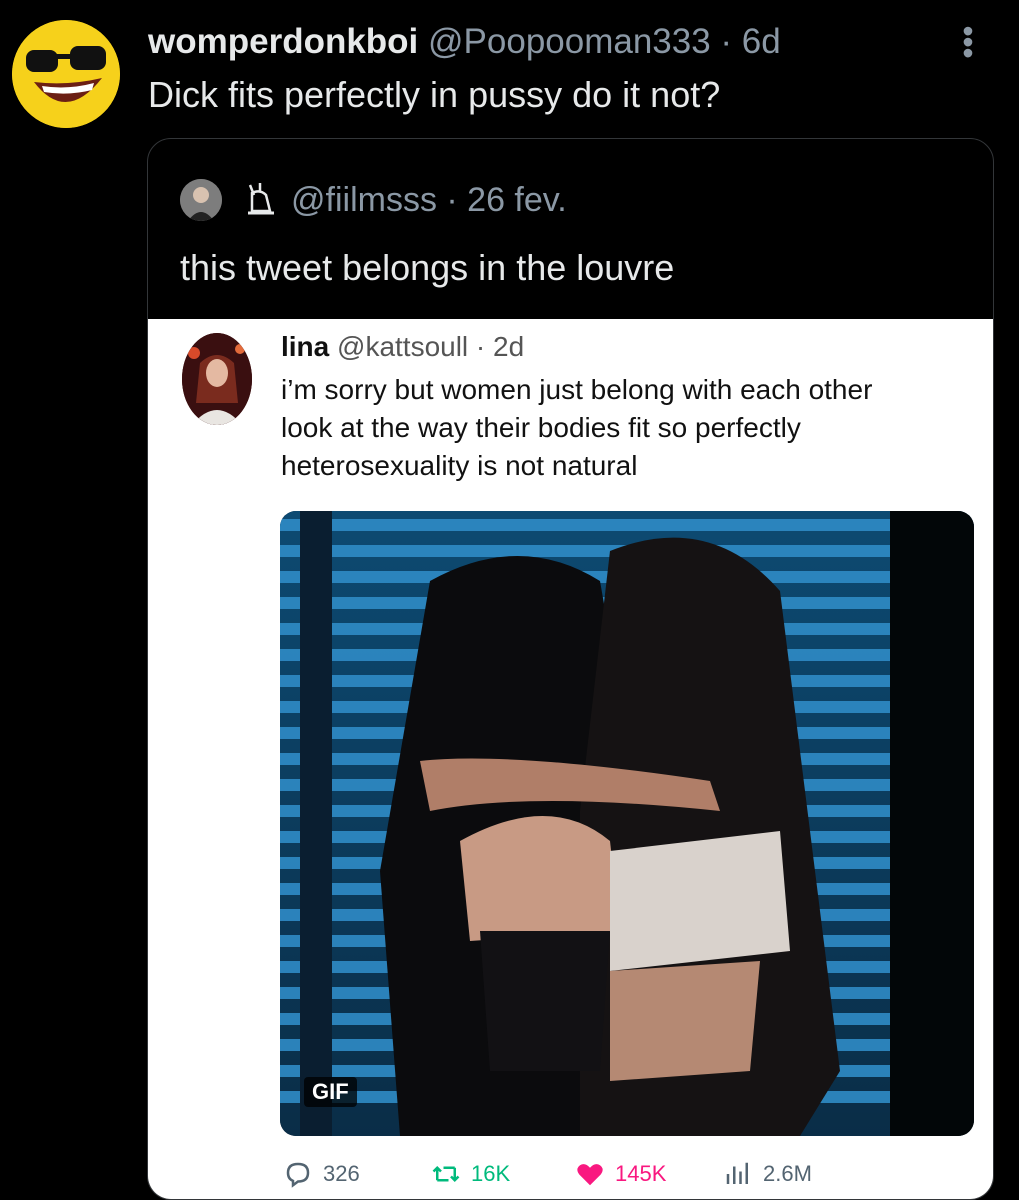  Describe the element at coordinates (787, 1173) in the screenshot. I see `views-count: 2.6M` at that location.